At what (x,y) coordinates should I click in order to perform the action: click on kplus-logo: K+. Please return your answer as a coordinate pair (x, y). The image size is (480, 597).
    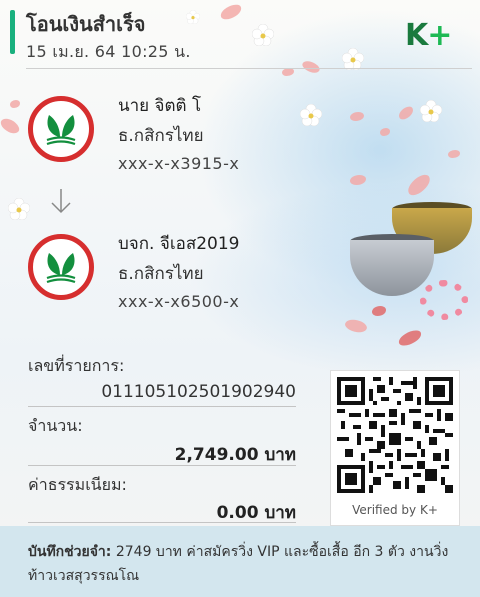
    Looking at the image, I should click on (428, 35).